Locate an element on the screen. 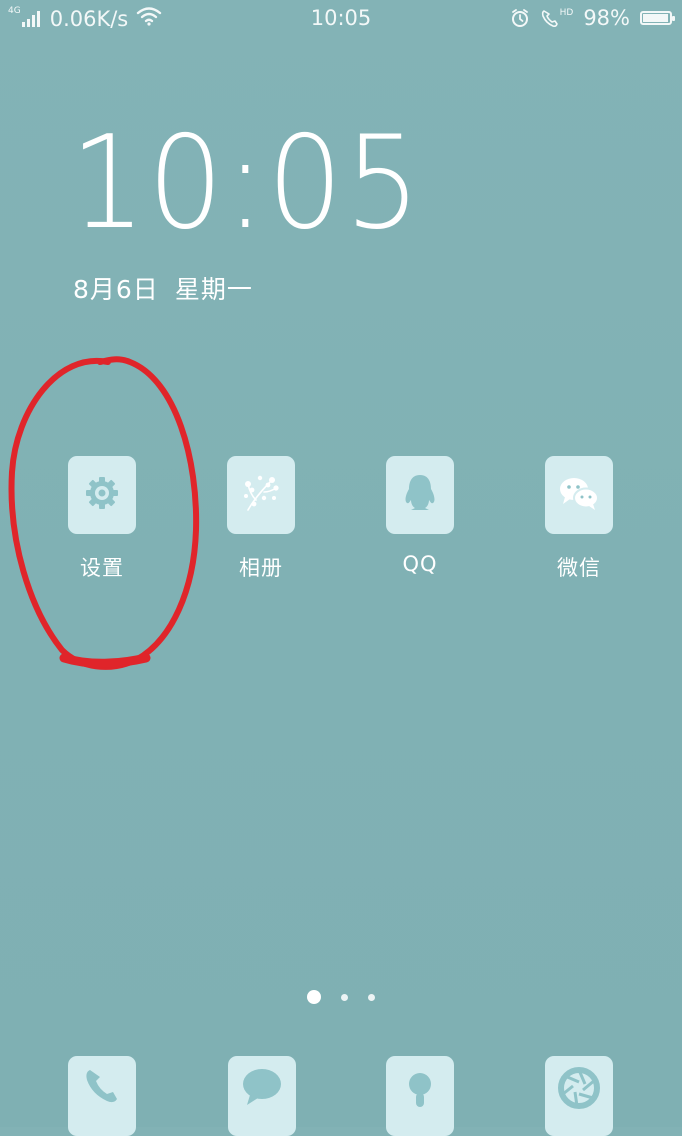 Image resolution: width=682 pixels, height=1136 pixels. app-label: QQ is located at coordinates (420, 564).